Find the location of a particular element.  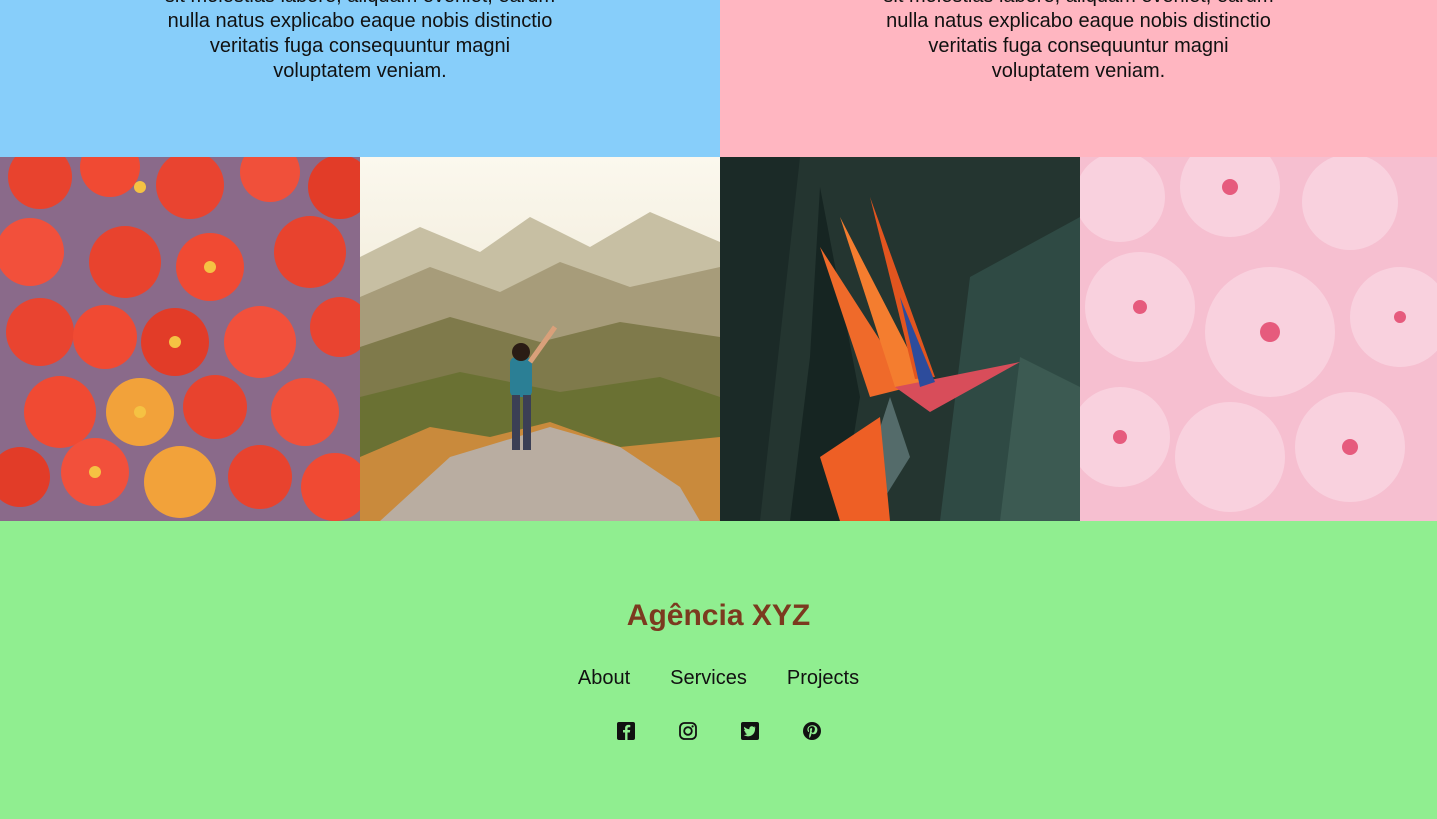

brand-name: Agência XYZ is located at coordinates (718, 615).